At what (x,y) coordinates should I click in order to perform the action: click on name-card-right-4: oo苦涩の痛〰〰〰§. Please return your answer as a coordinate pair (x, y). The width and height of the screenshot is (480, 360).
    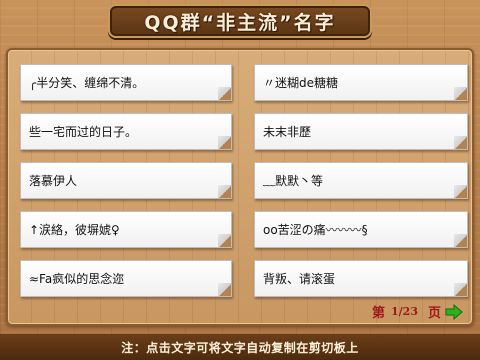
    Looking at the image, I should click on (361, 229).